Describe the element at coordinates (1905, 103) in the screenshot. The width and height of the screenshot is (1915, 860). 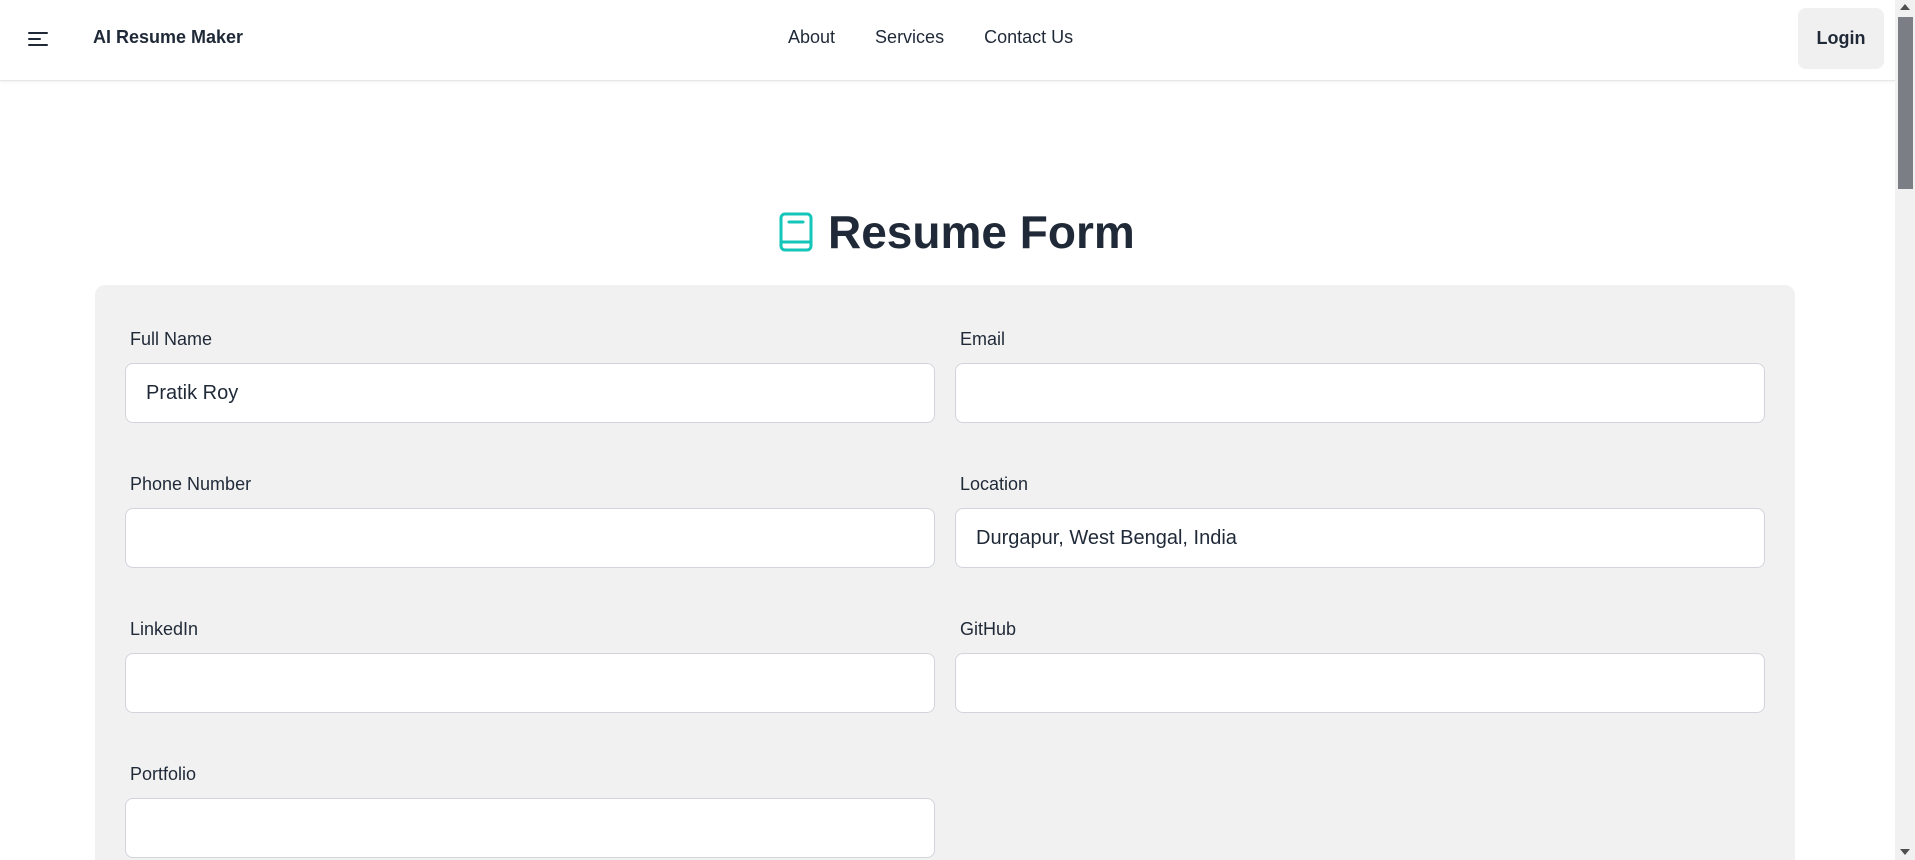
I see `scrollbar-thumb` at that location.